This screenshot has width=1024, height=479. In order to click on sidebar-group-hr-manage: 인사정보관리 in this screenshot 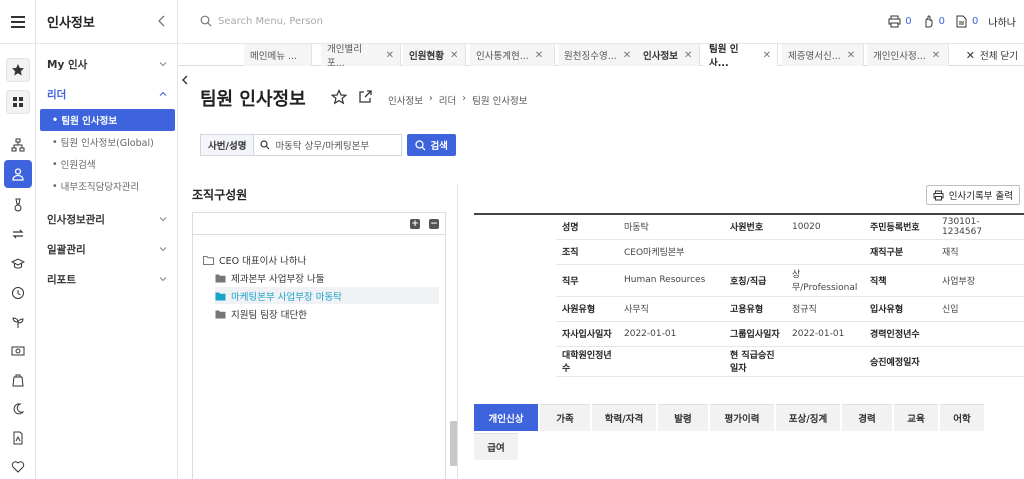, I will do `click(106, 219)`.